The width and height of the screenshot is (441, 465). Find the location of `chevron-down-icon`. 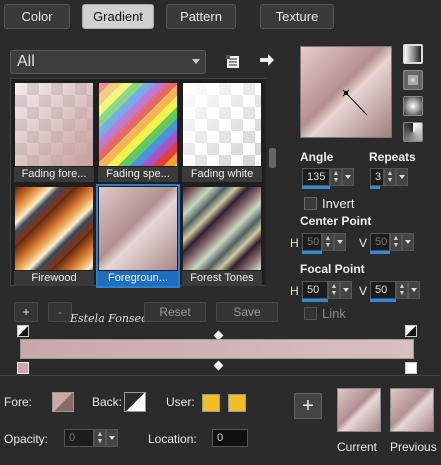

chevron-down-icon is located at coordinates (196, 61).